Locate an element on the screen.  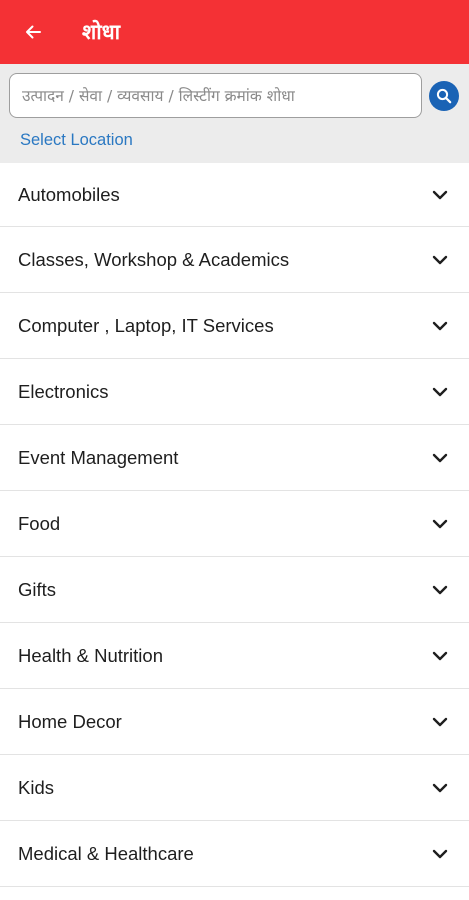
category-item: Computer , Laptop, IT Services is located at coordinates (234, 326).